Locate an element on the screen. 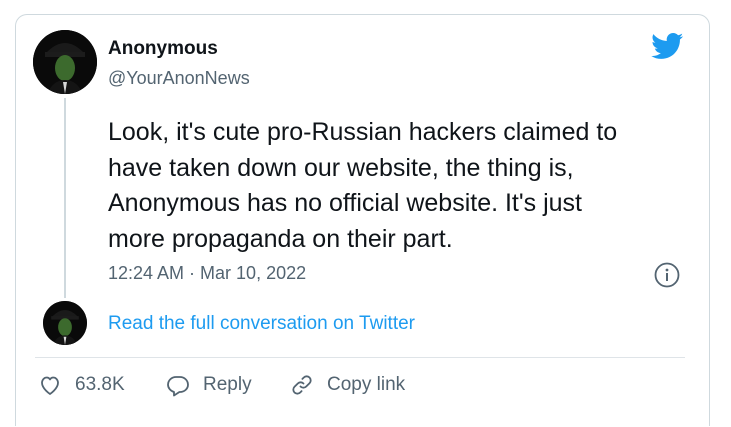  divider is located at coordinates (360, 357).